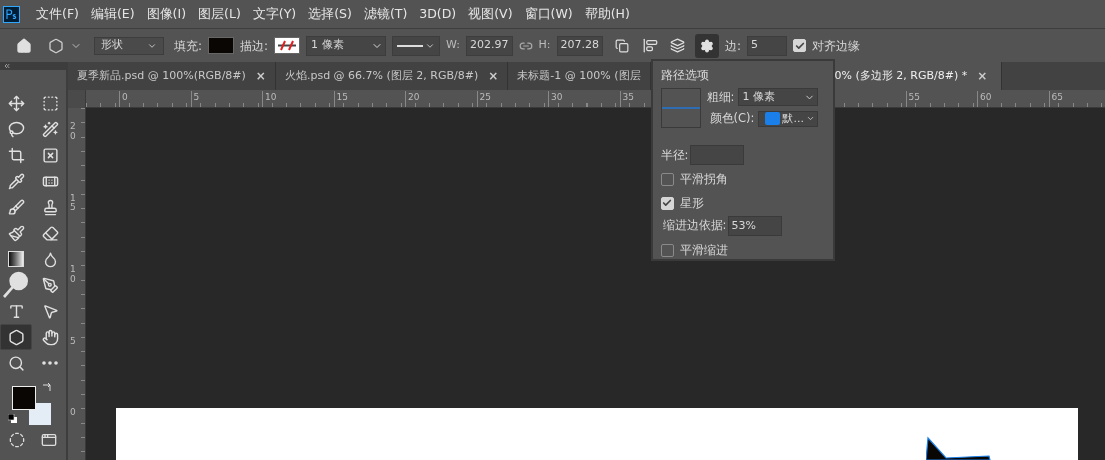 This screenshot has width=1105, height=460. Describe the element at coordinates (548, 14) in the screenshot. I see `menu-item: 窗口(W)` at that location.